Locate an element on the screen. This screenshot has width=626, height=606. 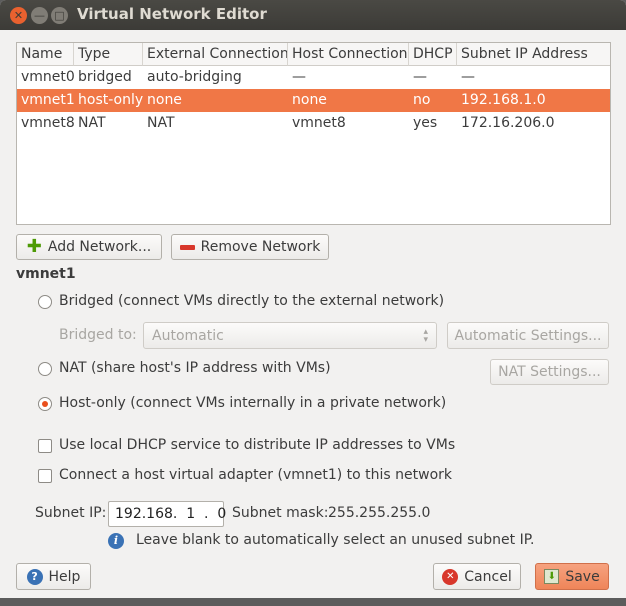
help-button: ? Help is located at coordinates (53, 576).